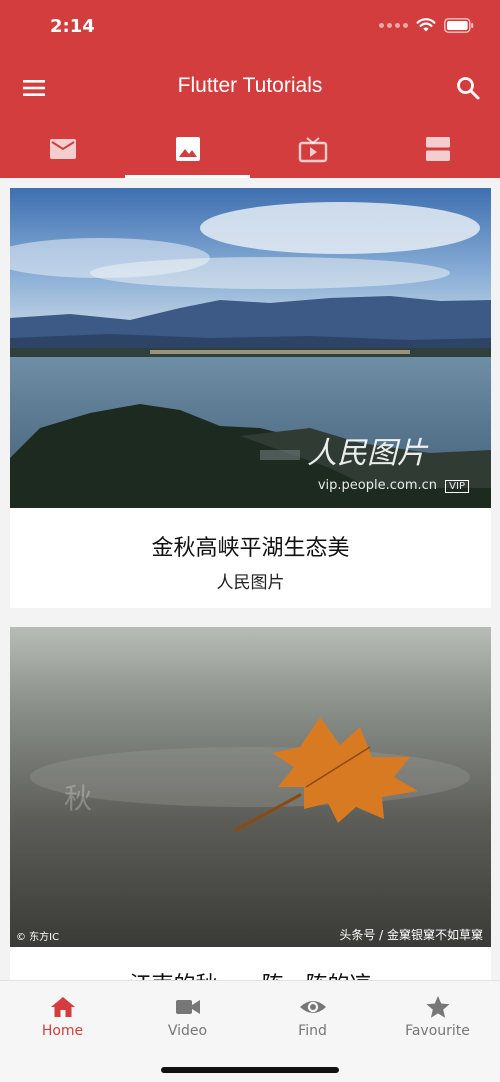  Describe the element at coordinates (377, 485) in the screenshot. I see `watermark-url-text: vip.people.com.cn` at that location.